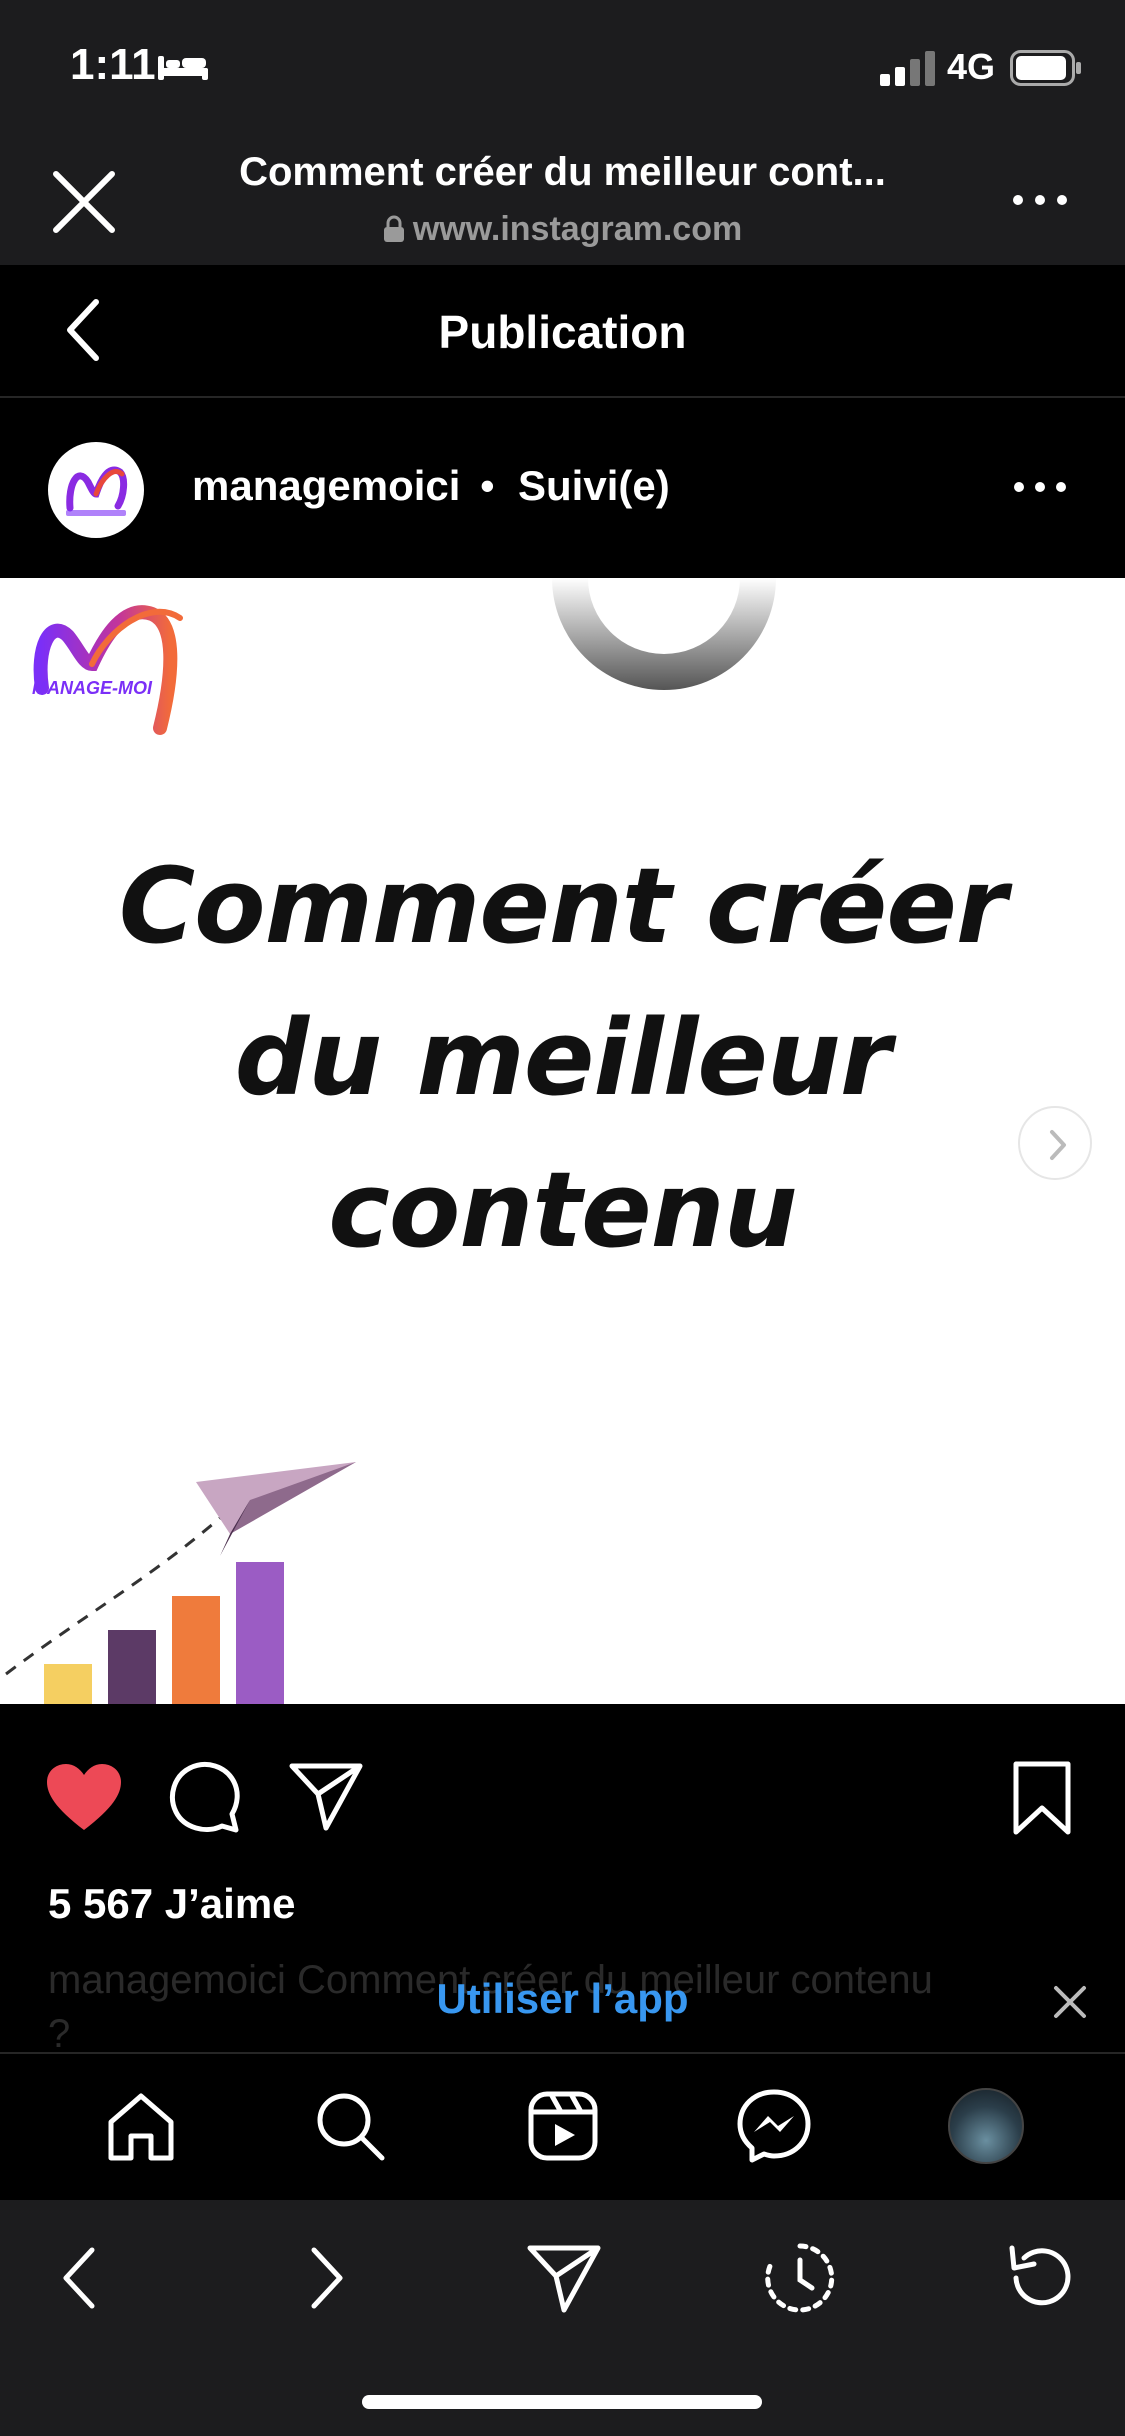 The width and height of the screenshot is (1125, 2436). I want to click on post-more-icon, so click(1040, 487).